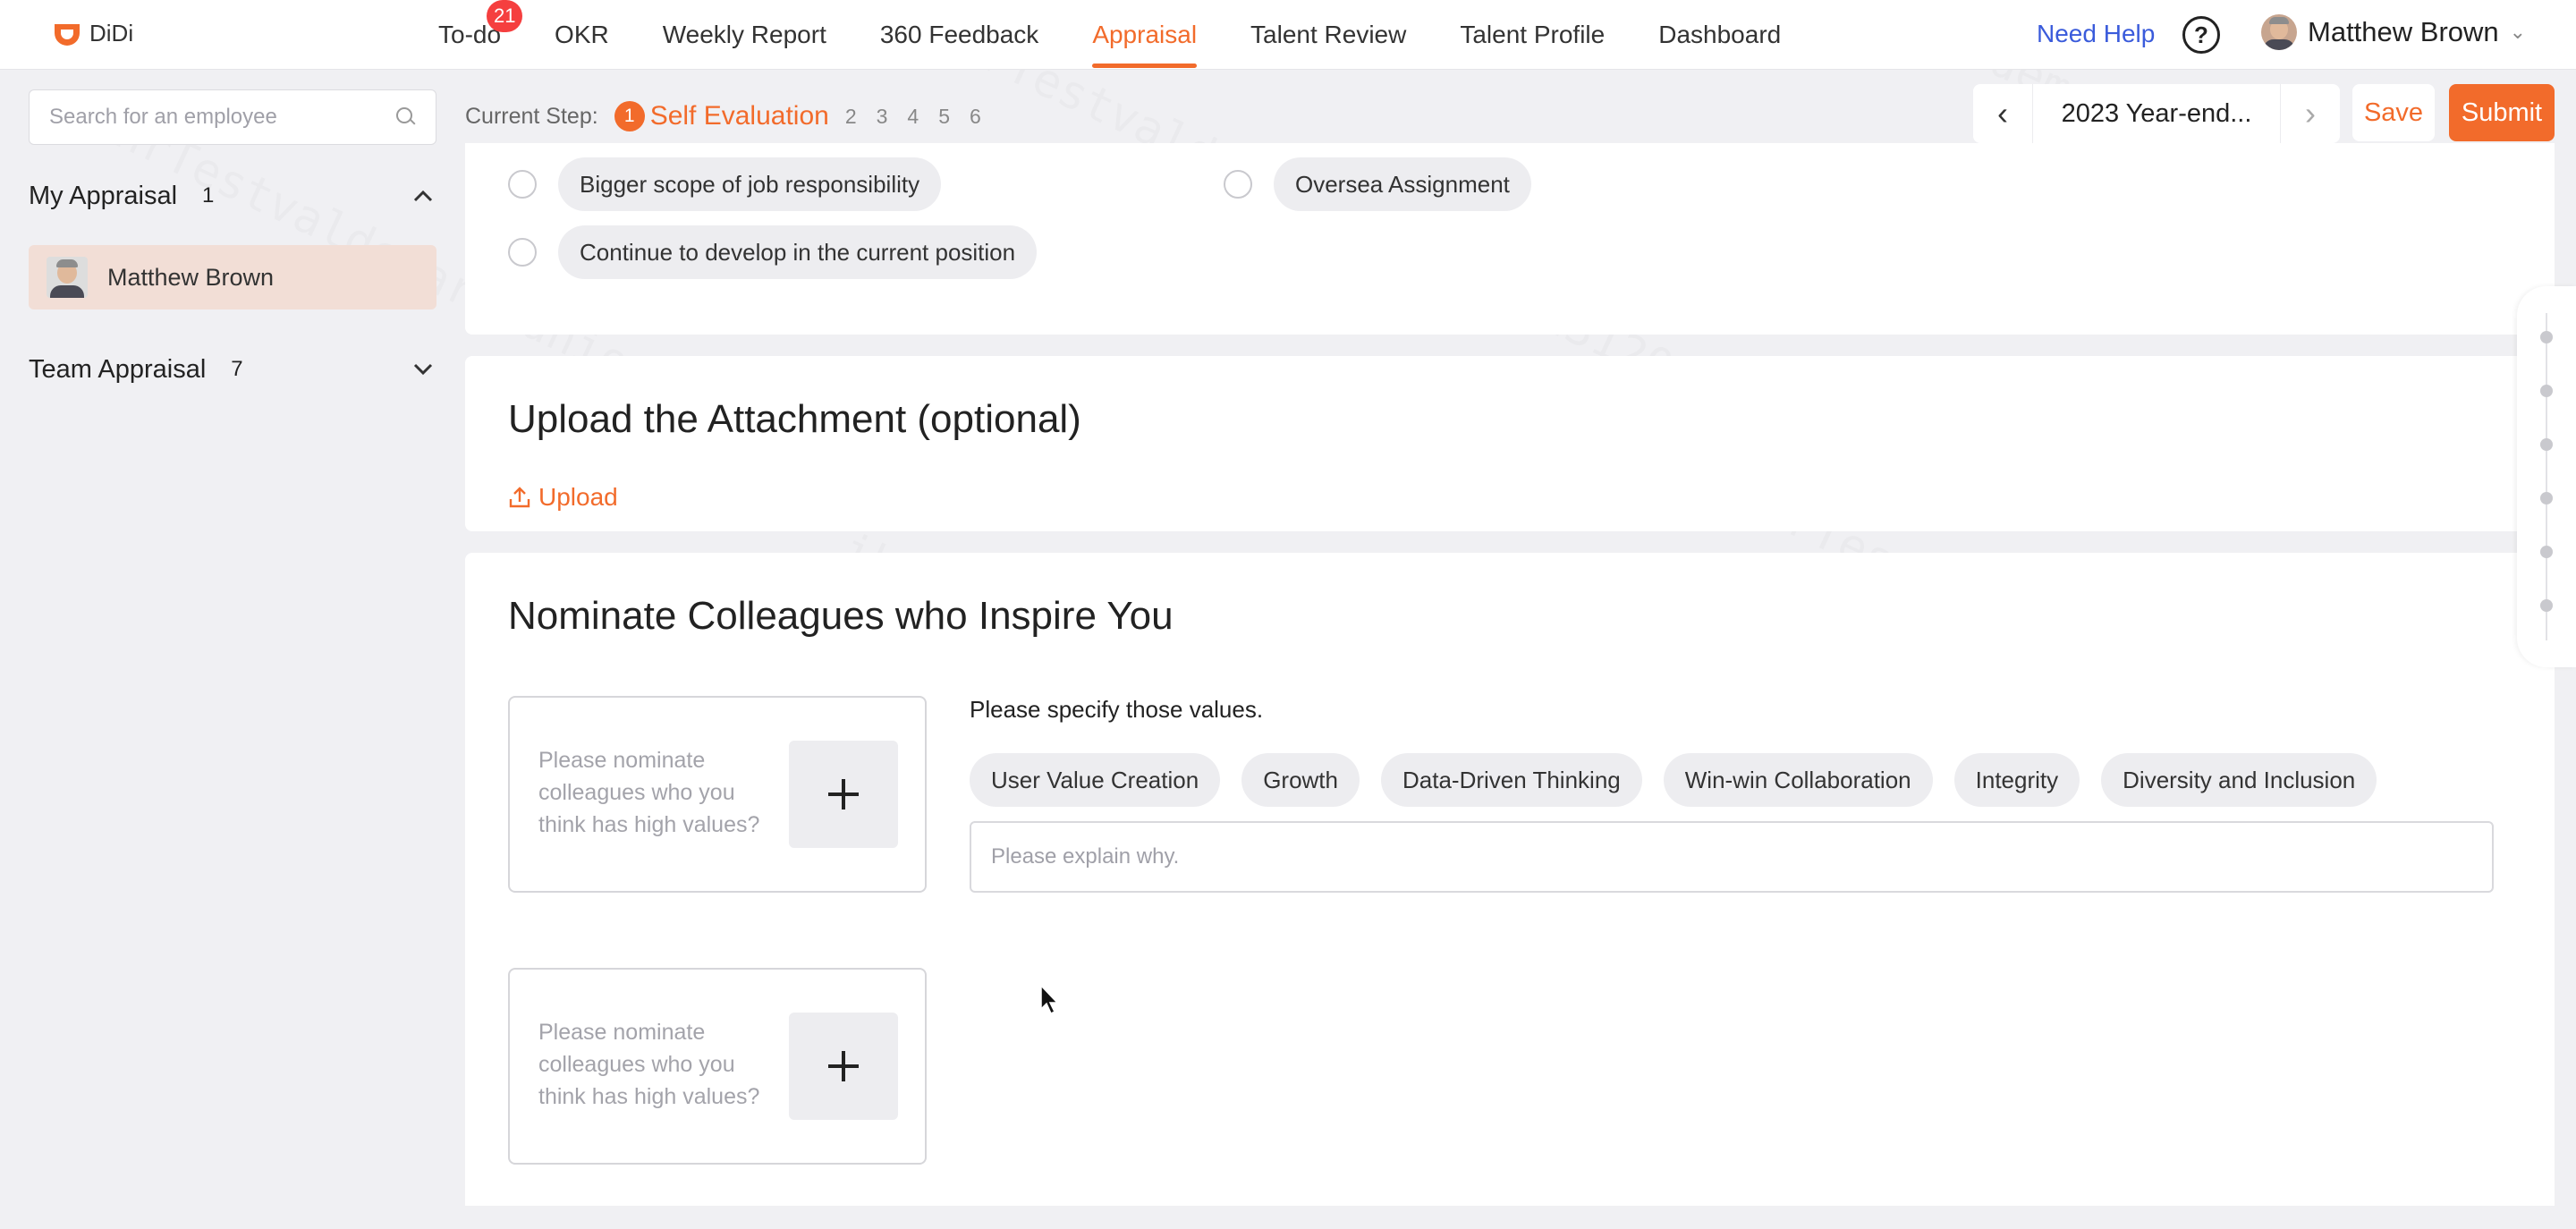 This screenshot has width=2576, height=1229. I want to click on explain-input, so click(1732, 857).